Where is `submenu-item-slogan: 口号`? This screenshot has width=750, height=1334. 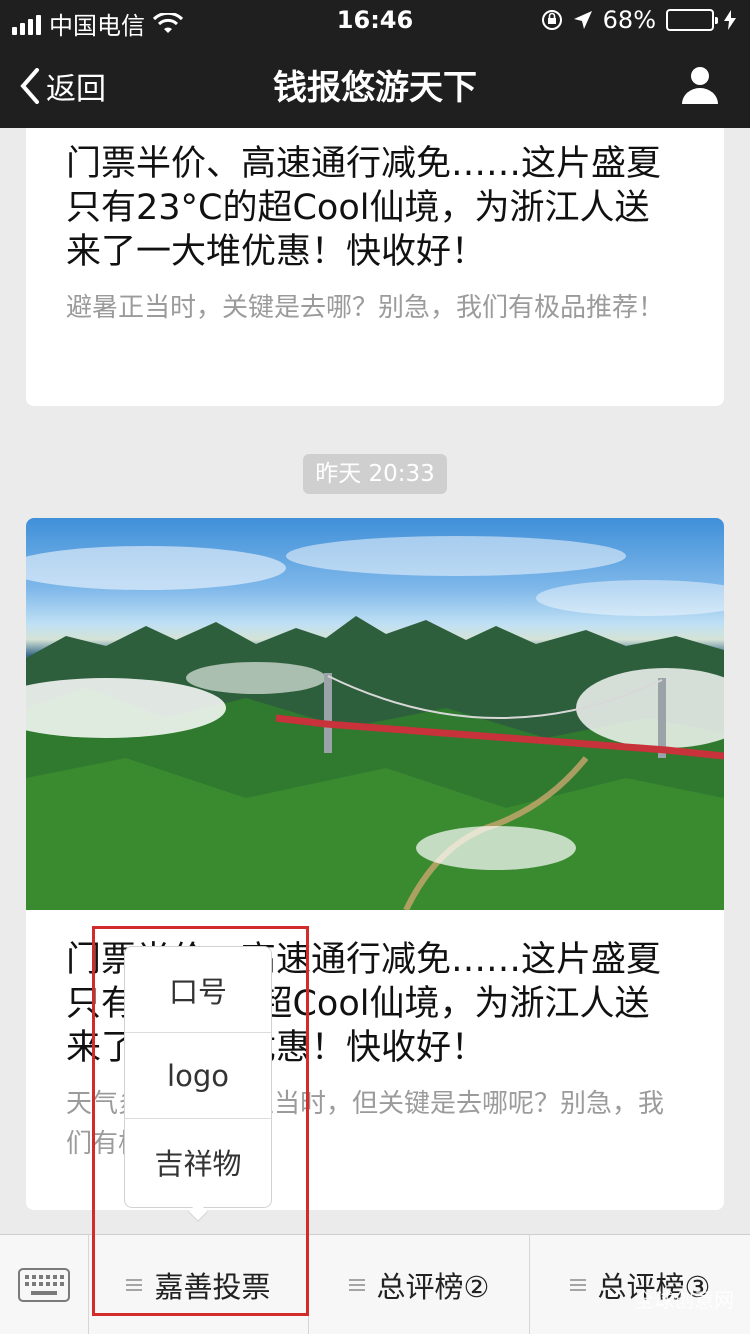 submenu-item-slogan: 口号 is located at coordinates (198, 990).